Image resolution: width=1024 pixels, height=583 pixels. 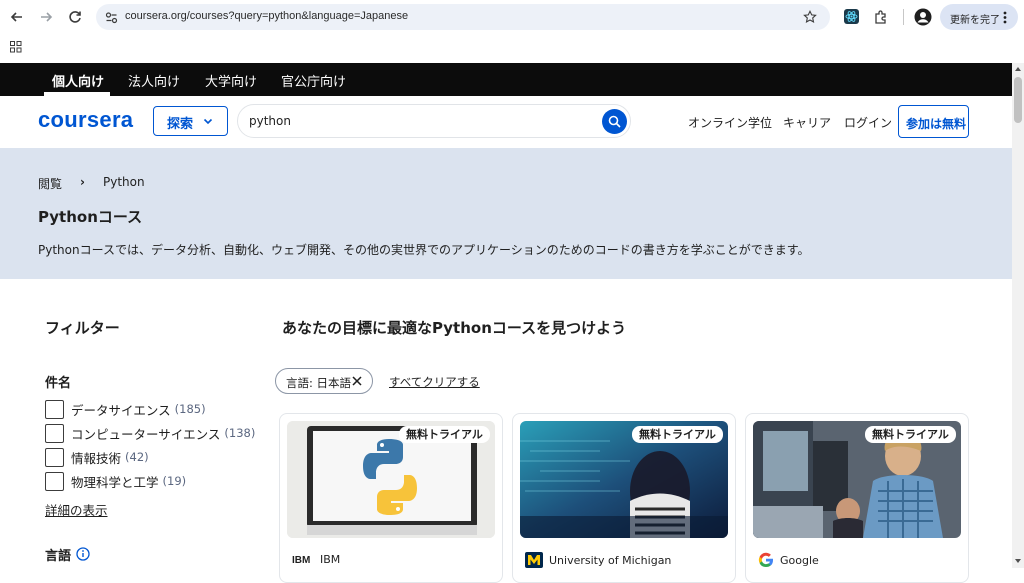 What do you see at coordinates (180, 124) in the screenshot?
I see `explore-label: 探索` at bounding box center [180, 124].